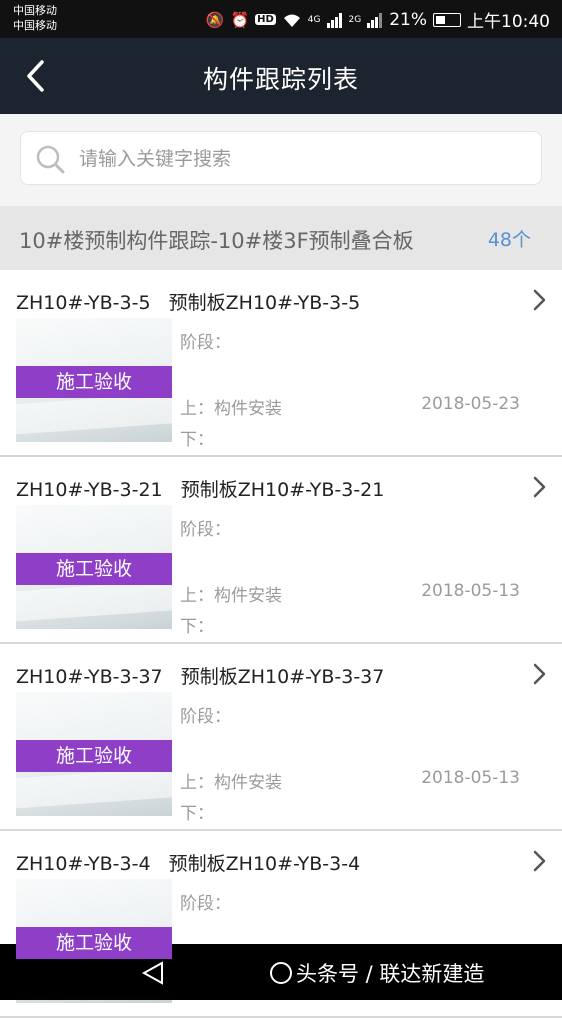  What do you see at coordinates (304, 159) in the screenshot?
I see `search-input` at bounding box center [304, 159].